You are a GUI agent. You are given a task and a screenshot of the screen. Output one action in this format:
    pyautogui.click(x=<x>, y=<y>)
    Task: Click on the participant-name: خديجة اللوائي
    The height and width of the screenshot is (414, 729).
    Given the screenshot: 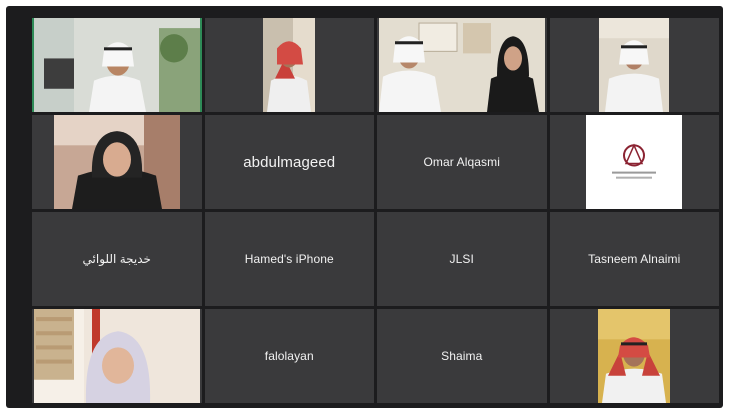 What is the action you would take?
    pyautogui.click(x=116, y=259)
    